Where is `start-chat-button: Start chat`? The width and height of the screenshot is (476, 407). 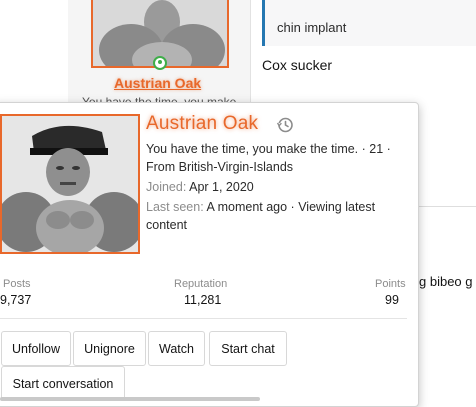 start-chat-button: Start chat is located at coordinates (248, 348).